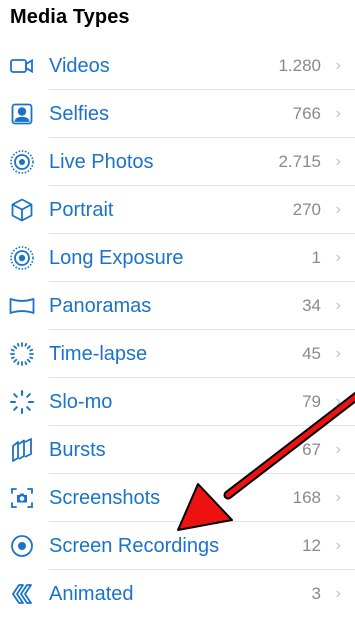 This screenshot has width=355, height=618. I want to click on list-item-label: Time-lapse, so click(98, 353).